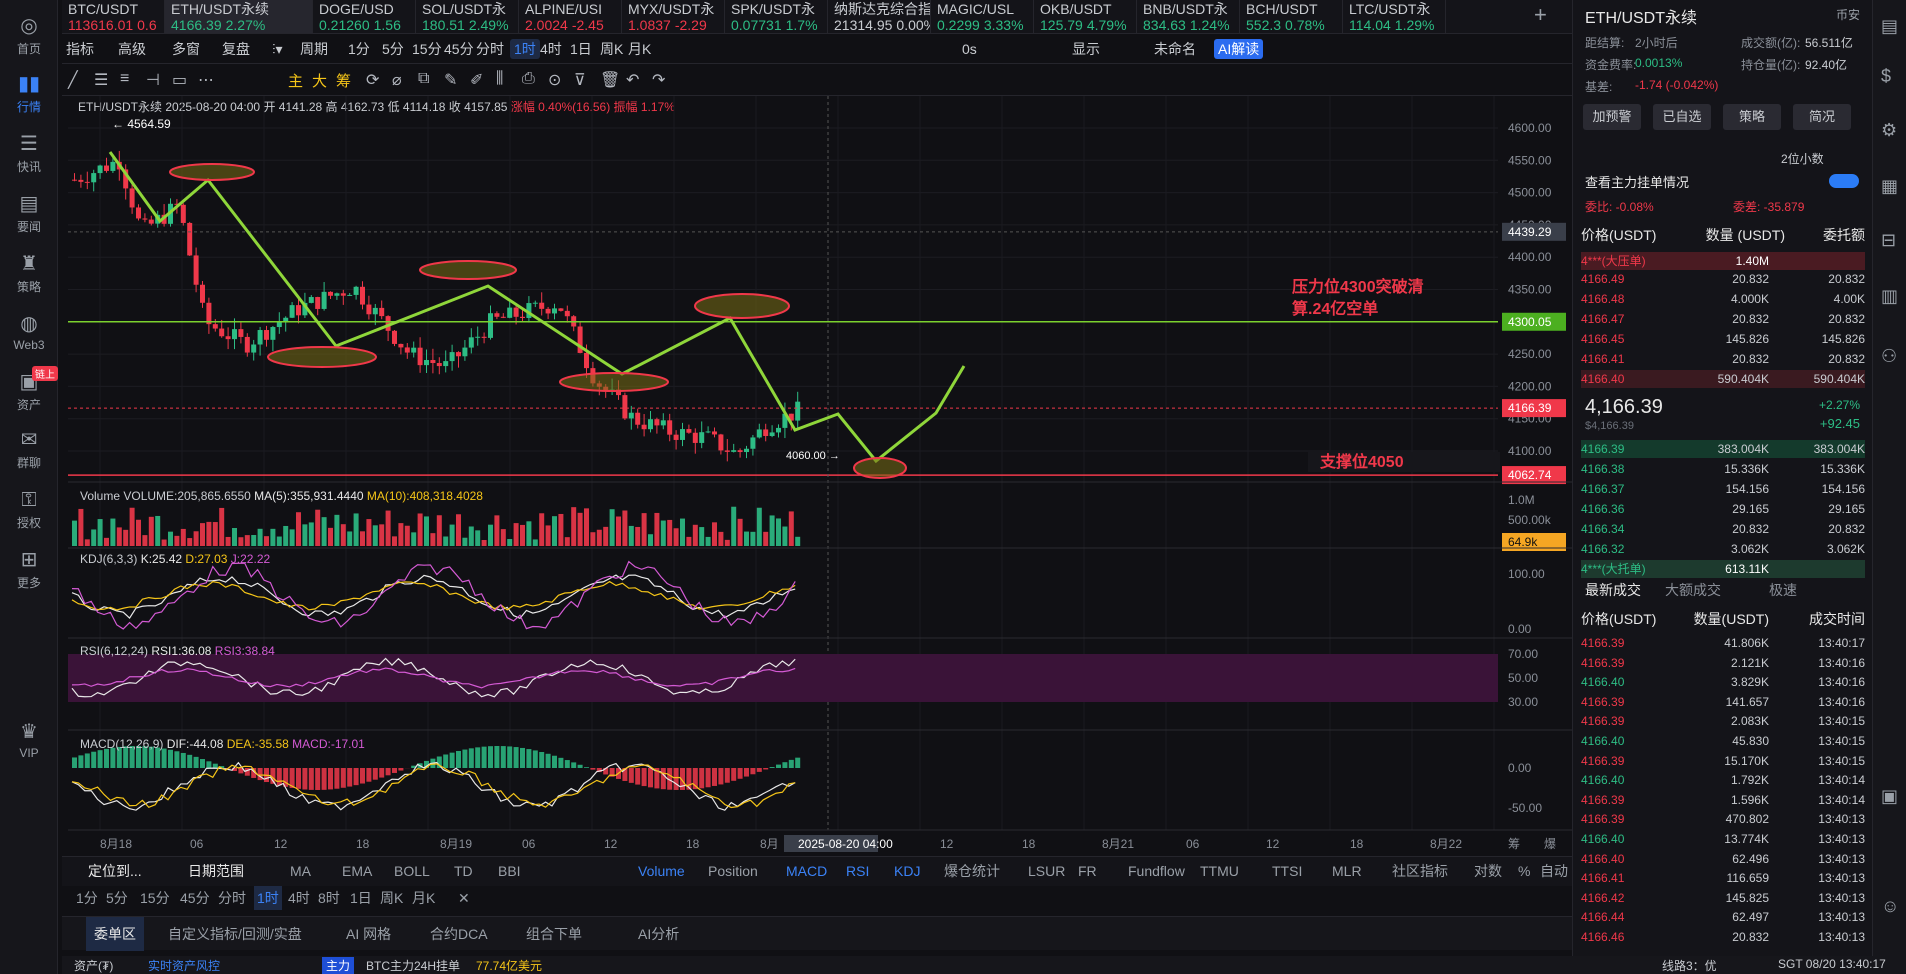 The width and height of the screenshot is (1906, 974). What do you see at coordinates (476, 80) in the screenshot?
I see `draw-tool2-icon-4: ✐` at bounding box center [476, 80].